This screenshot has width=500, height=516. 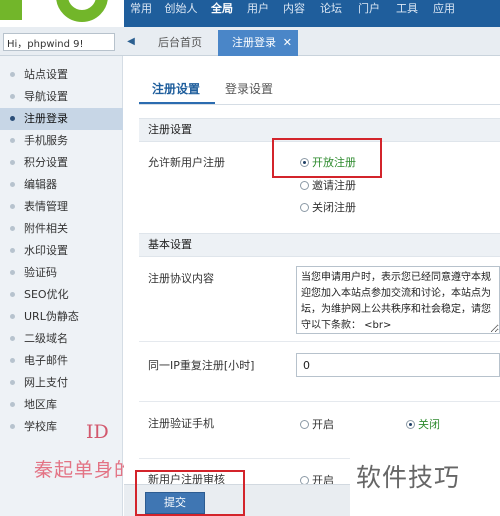 What do you see at coordinates (46, 250) in the screenshot?
I see `sidebar-item-label: 水印设置` at bounding box center [46, 250].